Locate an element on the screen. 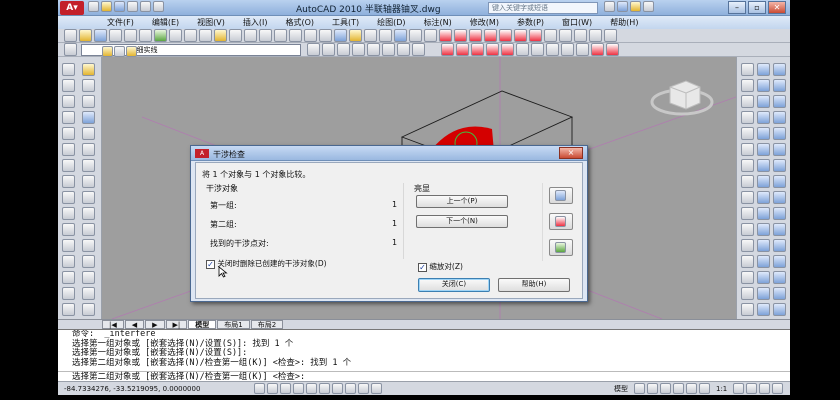 This screenshot has height=400, width=840. grid-mode-icon is located at coordinates (272, 388).